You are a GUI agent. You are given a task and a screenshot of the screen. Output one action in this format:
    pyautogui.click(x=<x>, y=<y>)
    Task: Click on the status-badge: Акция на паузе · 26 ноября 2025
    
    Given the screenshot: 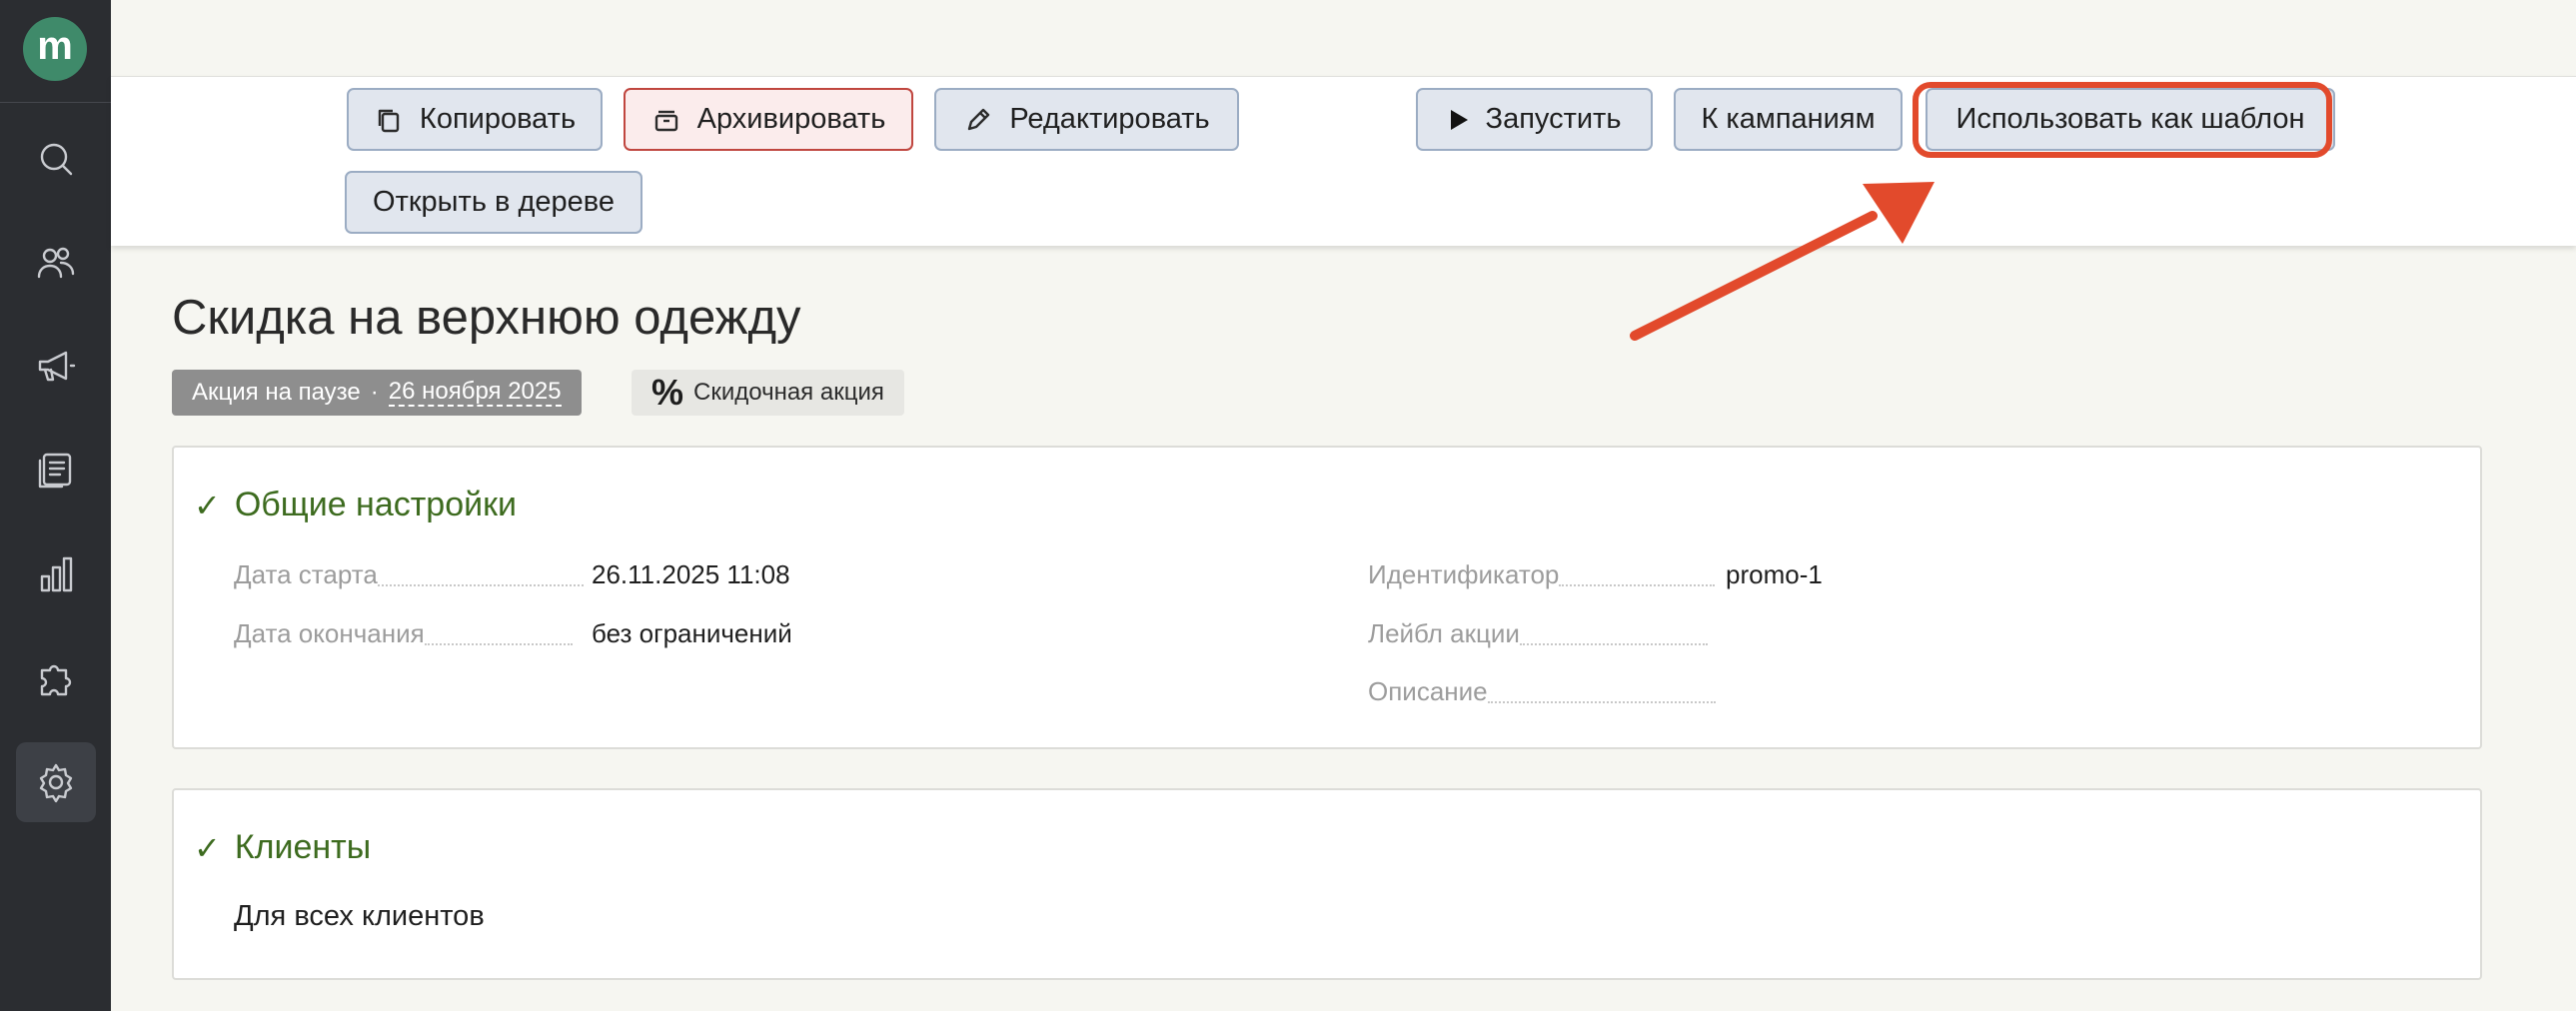 What is the action you would take?
    pyautogui.click(x=377, y=393)
    